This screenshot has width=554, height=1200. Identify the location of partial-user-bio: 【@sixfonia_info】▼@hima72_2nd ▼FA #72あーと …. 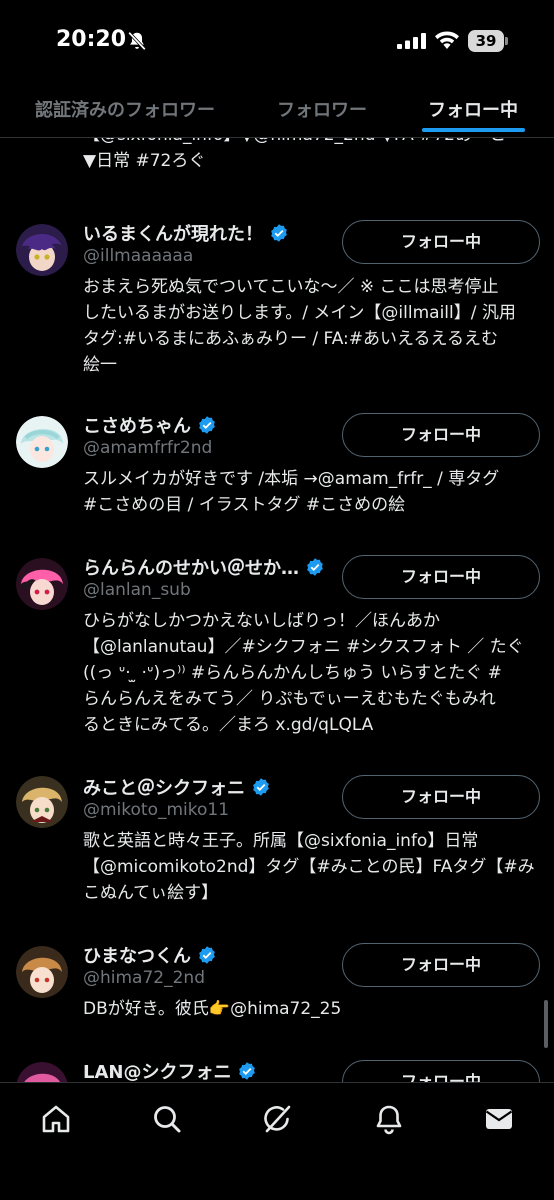
(294, 154).